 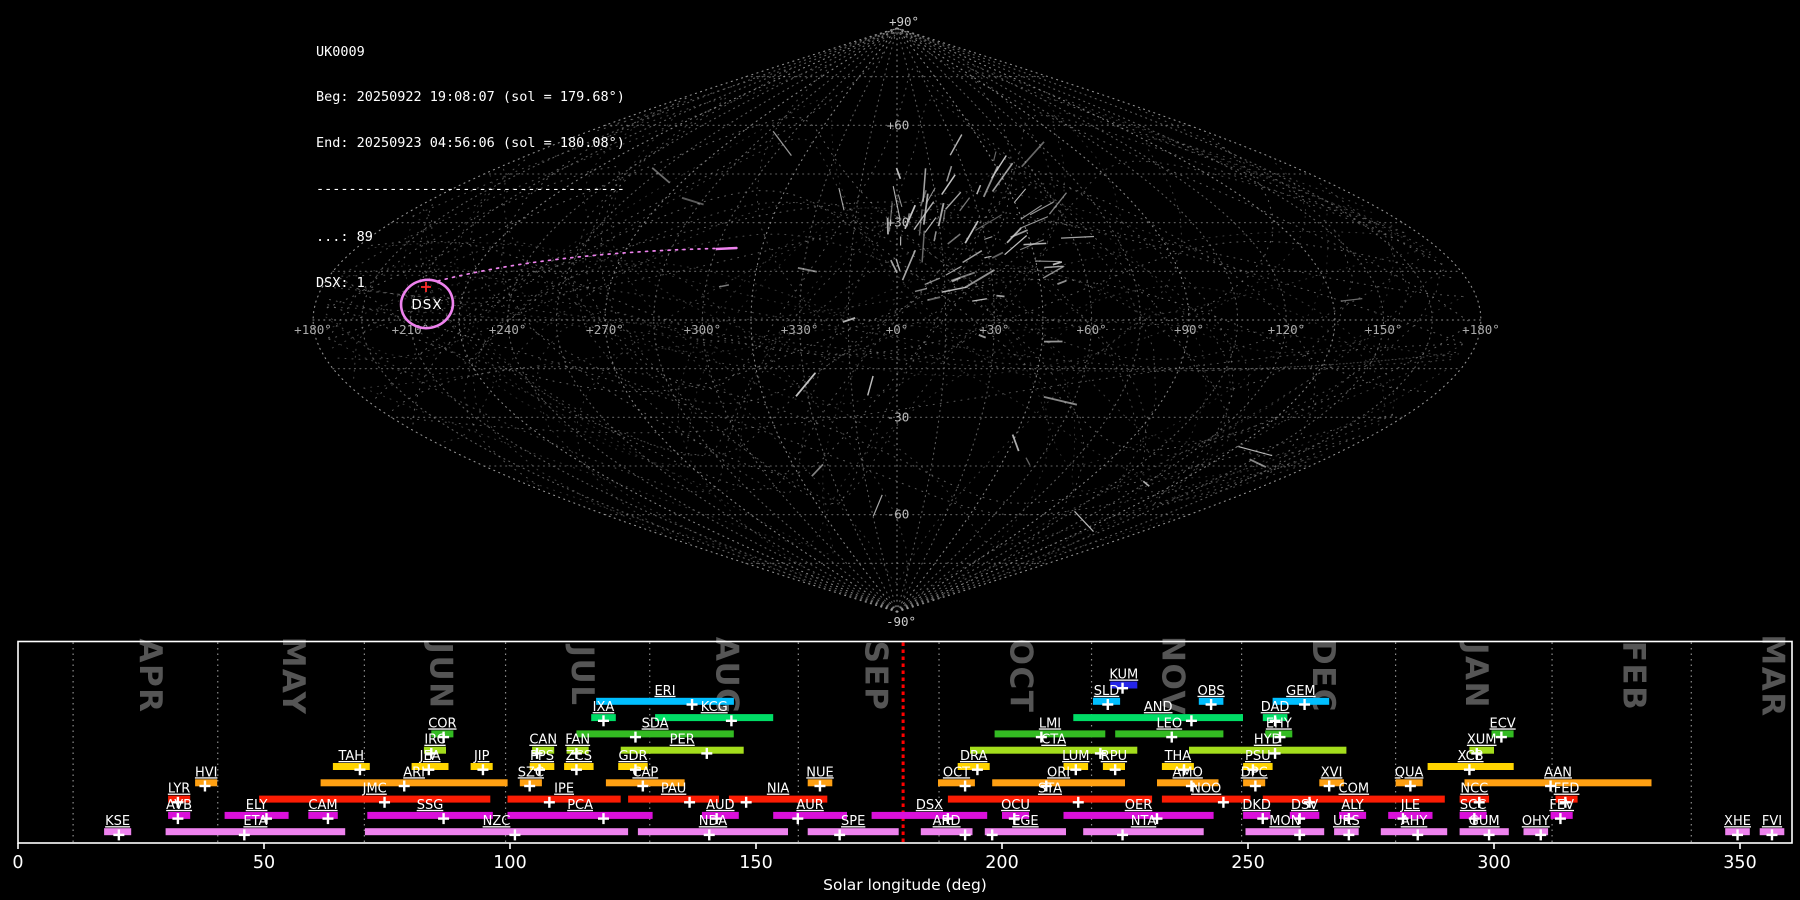 I want to click on shower-label-JLE: JLE, so click(x=1410, y=805).